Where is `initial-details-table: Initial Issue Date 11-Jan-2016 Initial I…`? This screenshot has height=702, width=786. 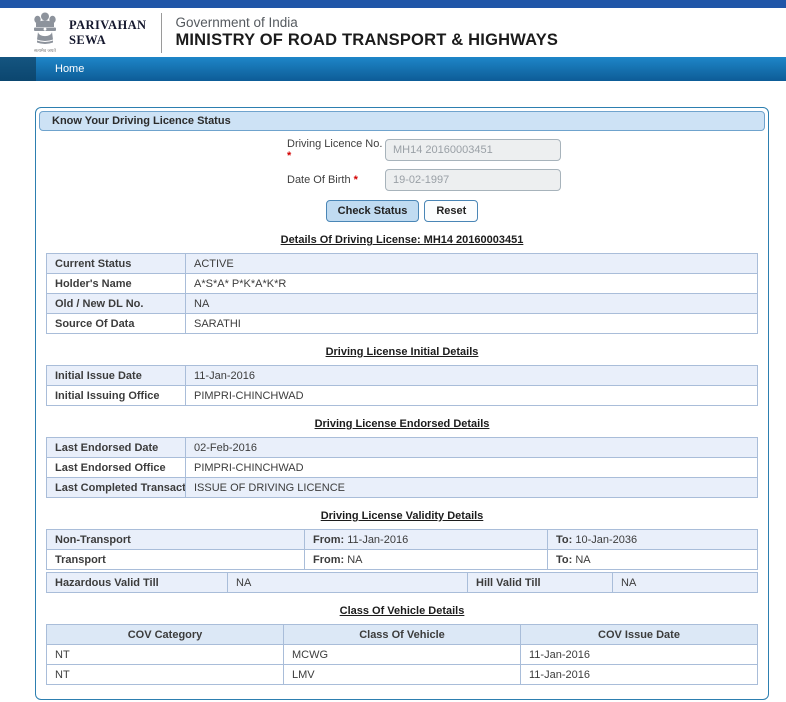 initial-details-table: Initial Issue Date 11-Jan-2016 Initial I… is located at coordinates (402, 385).